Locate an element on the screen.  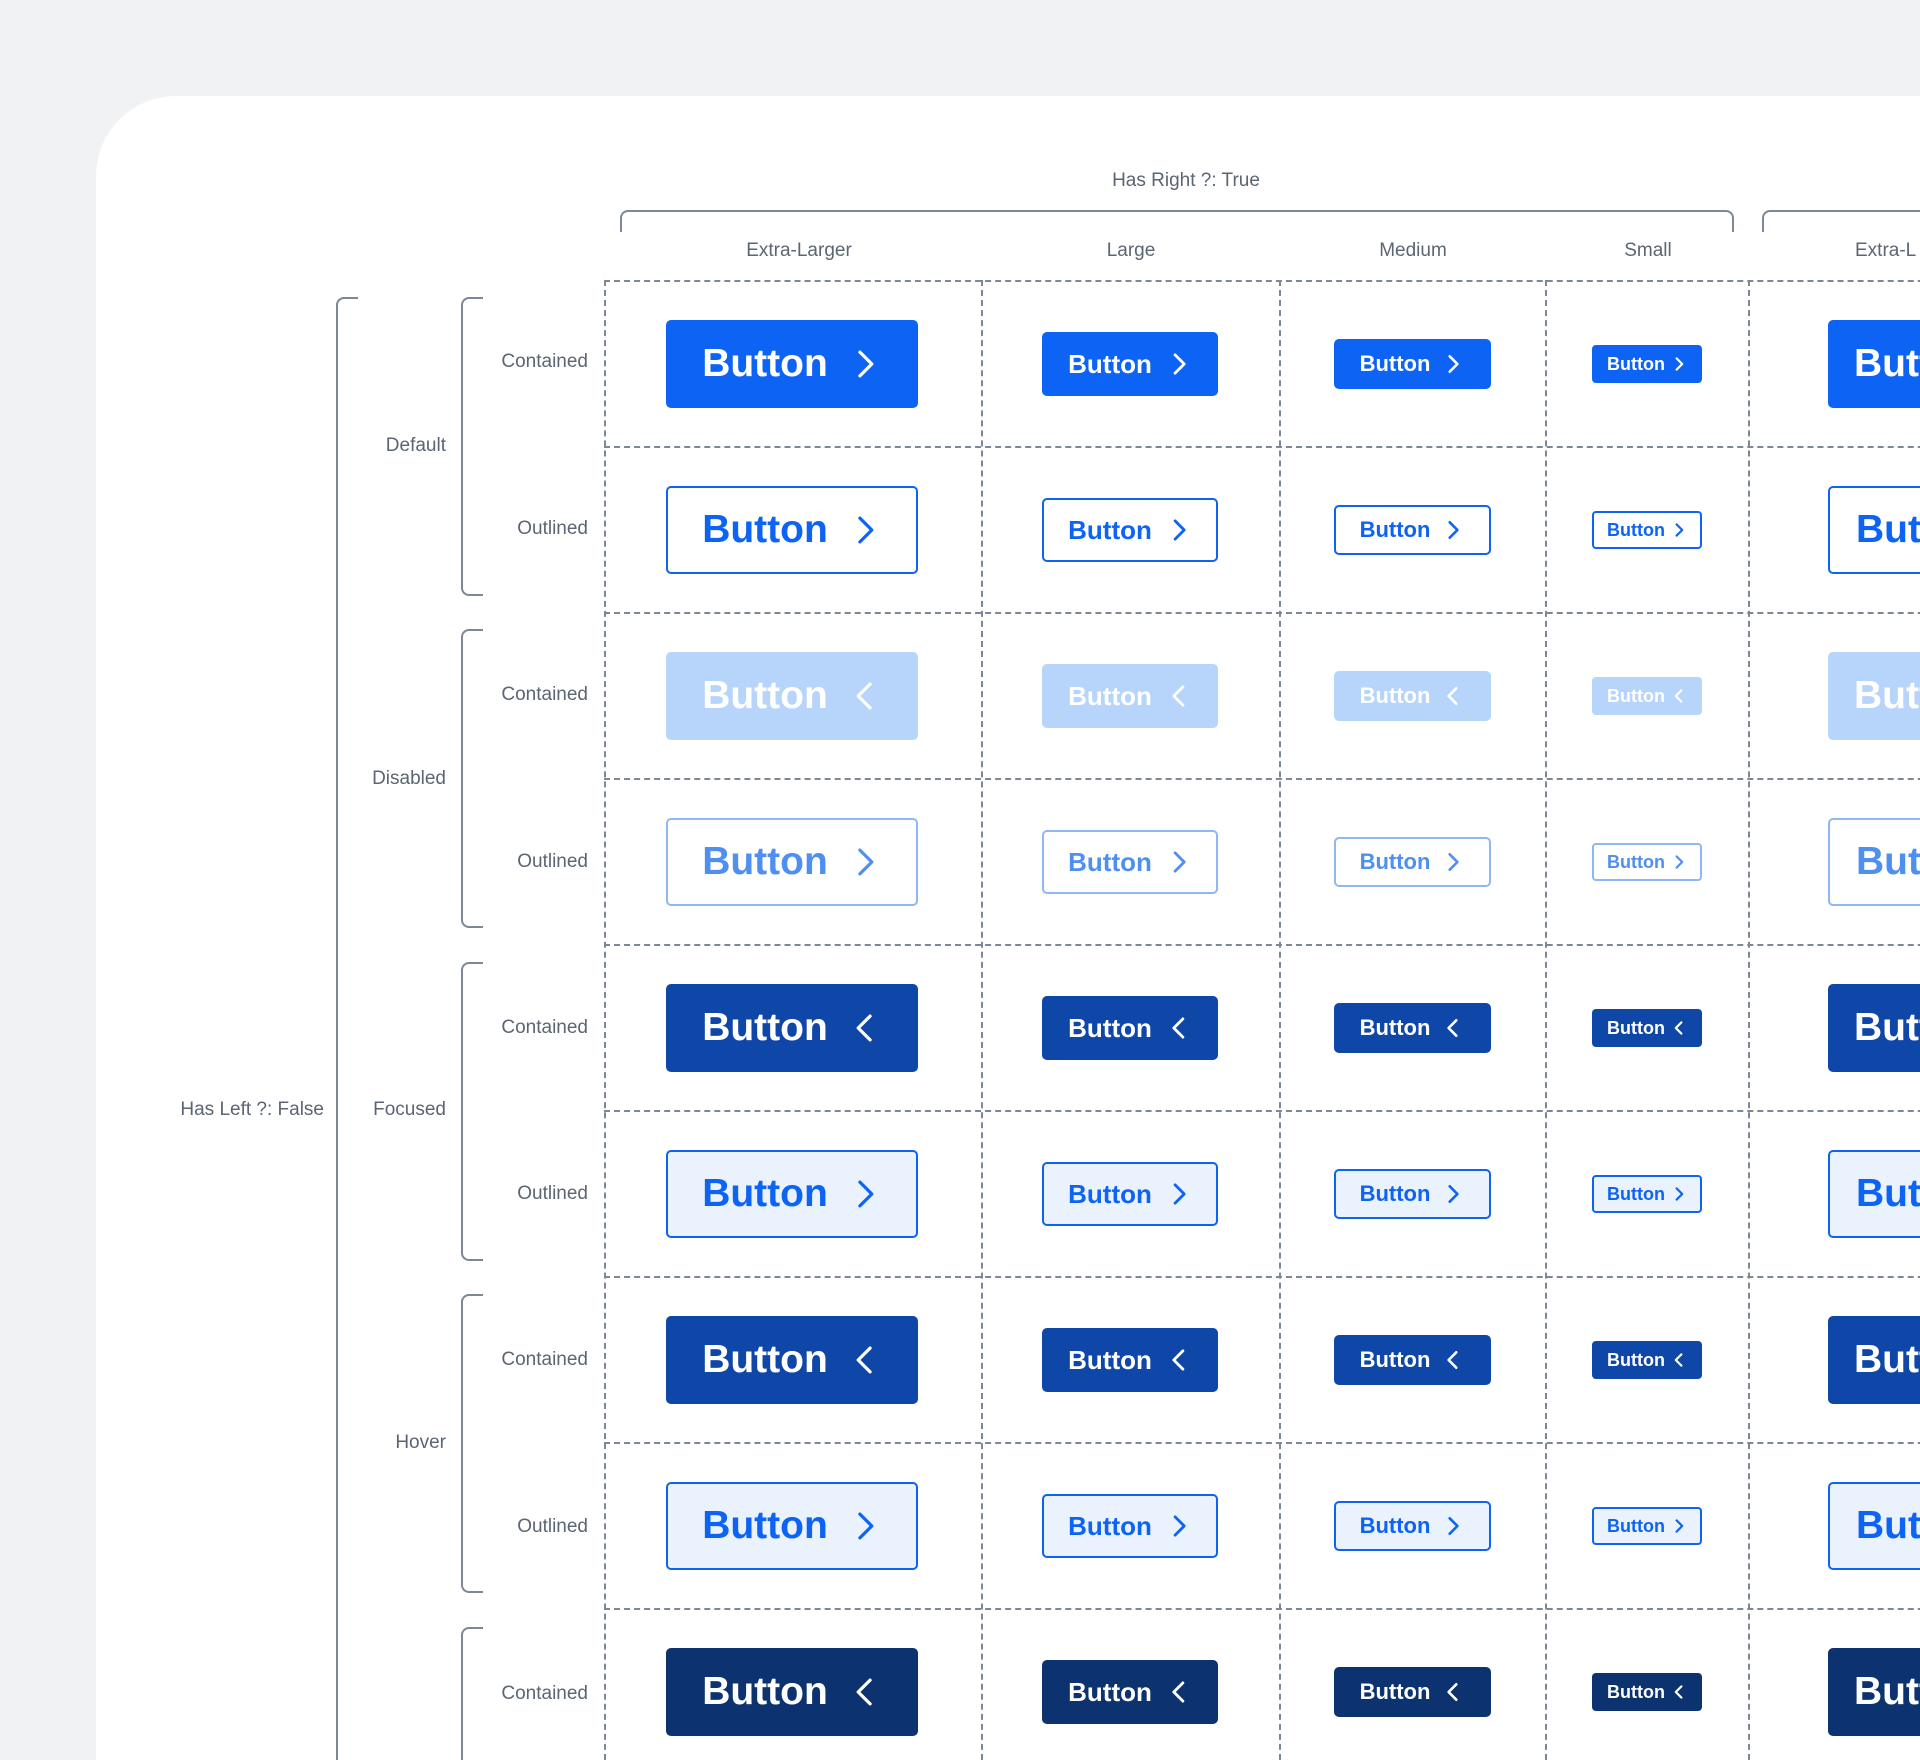
button-focused-outlined-sm: Button is located at coordinates (1647, 1194).